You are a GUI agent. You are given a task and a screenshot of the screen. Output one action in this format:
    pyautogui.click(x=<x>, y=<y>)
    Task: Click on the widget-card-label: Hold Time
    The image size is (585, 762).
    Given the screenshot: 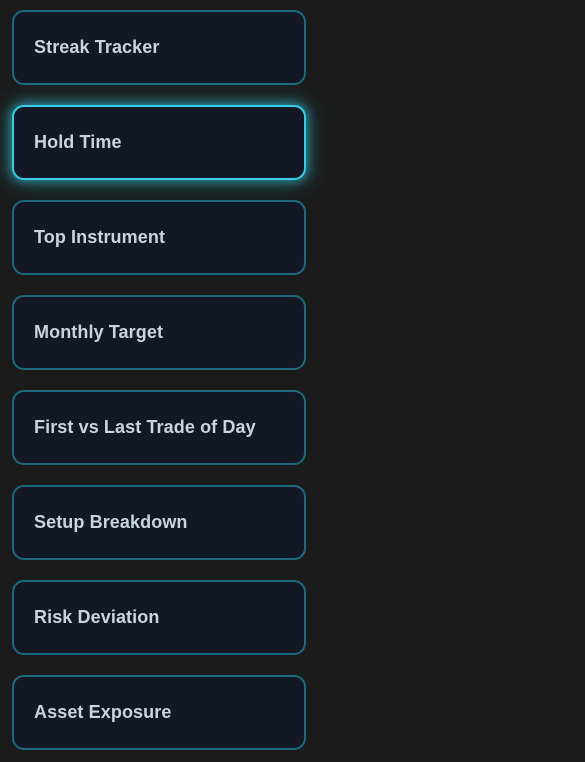 What is the action you would take?
    pyautogui.click(x=78, y=142)
    